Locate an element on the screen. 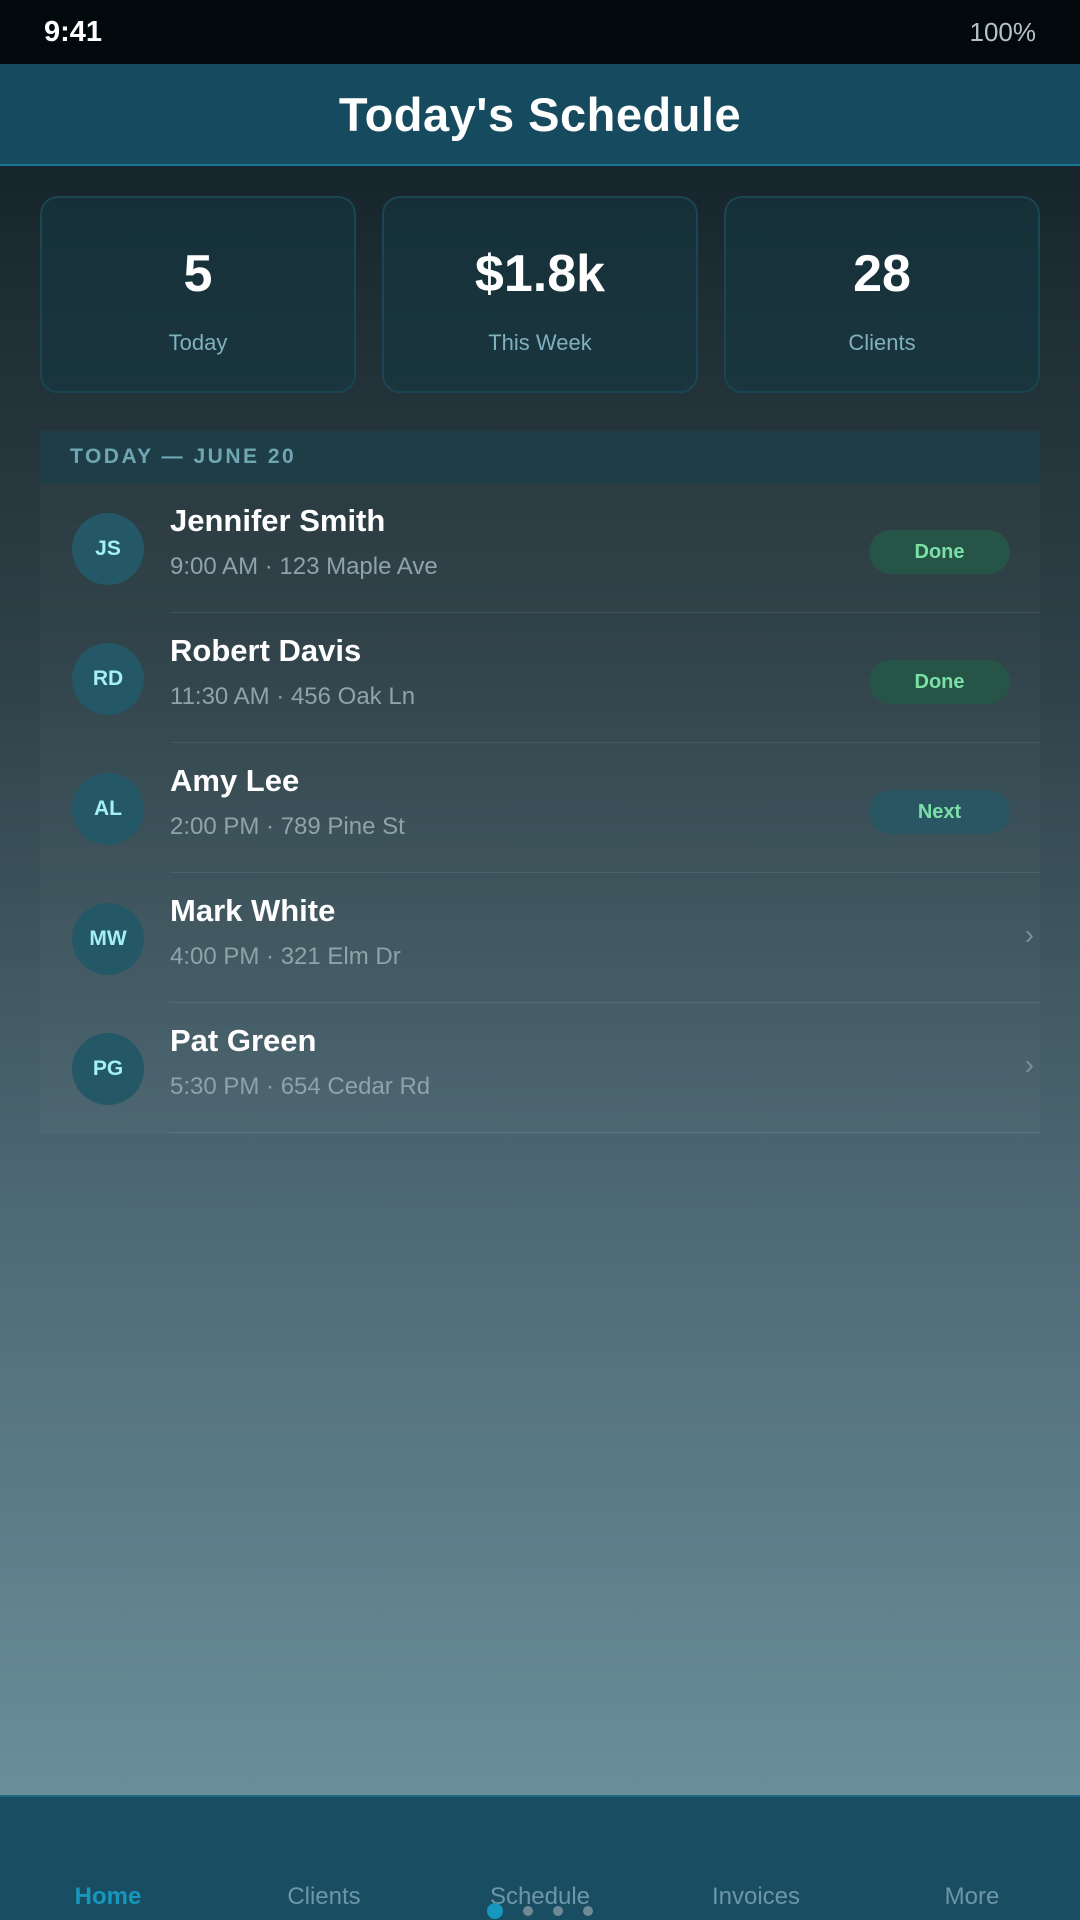  stat-card-today: 5 Today is located at coordinates (198, 294).